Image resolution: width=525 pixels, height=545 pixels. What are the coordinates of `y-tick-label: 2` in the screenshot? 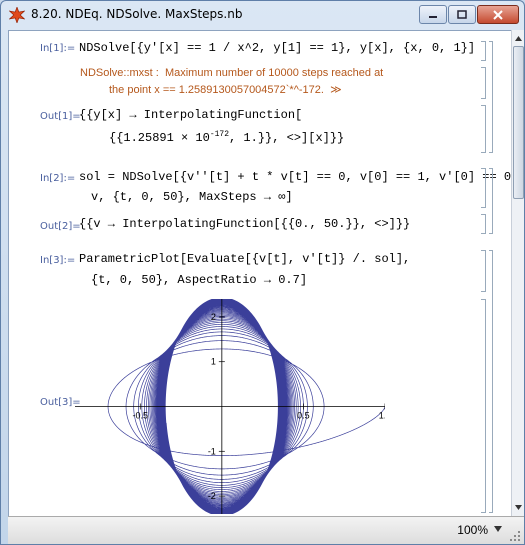 It's located at (213, 317).